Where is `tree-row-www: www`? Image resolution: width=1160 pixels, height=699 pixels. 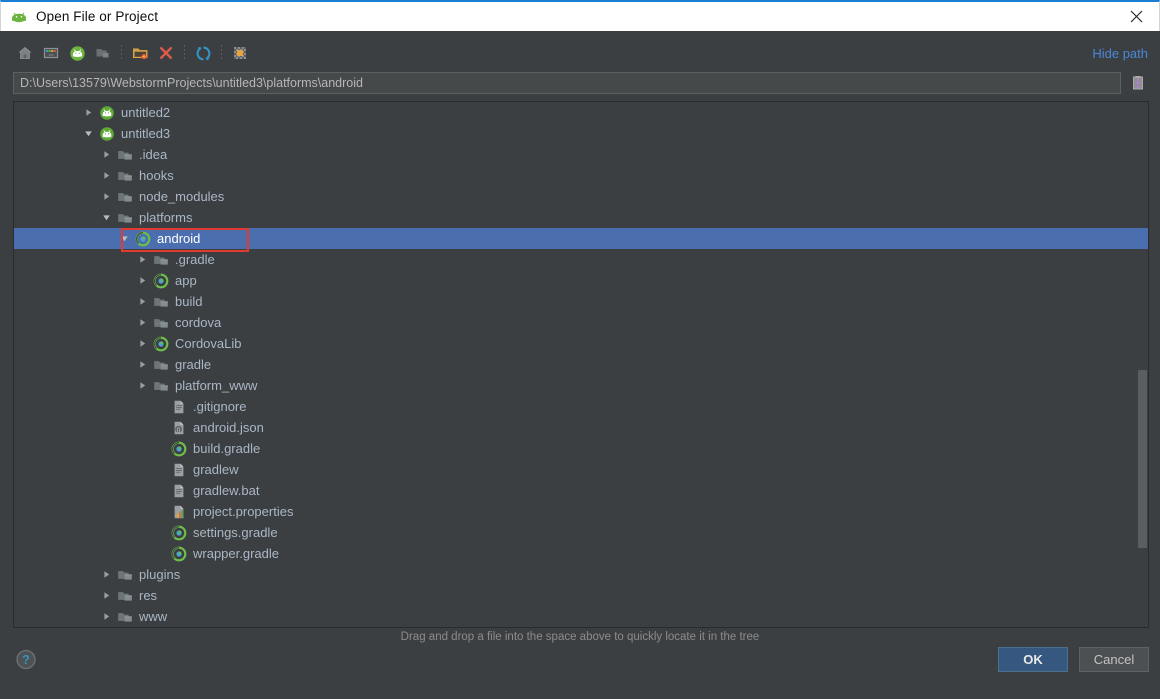
tree-row-www: www is located at coordinates (581, 616).